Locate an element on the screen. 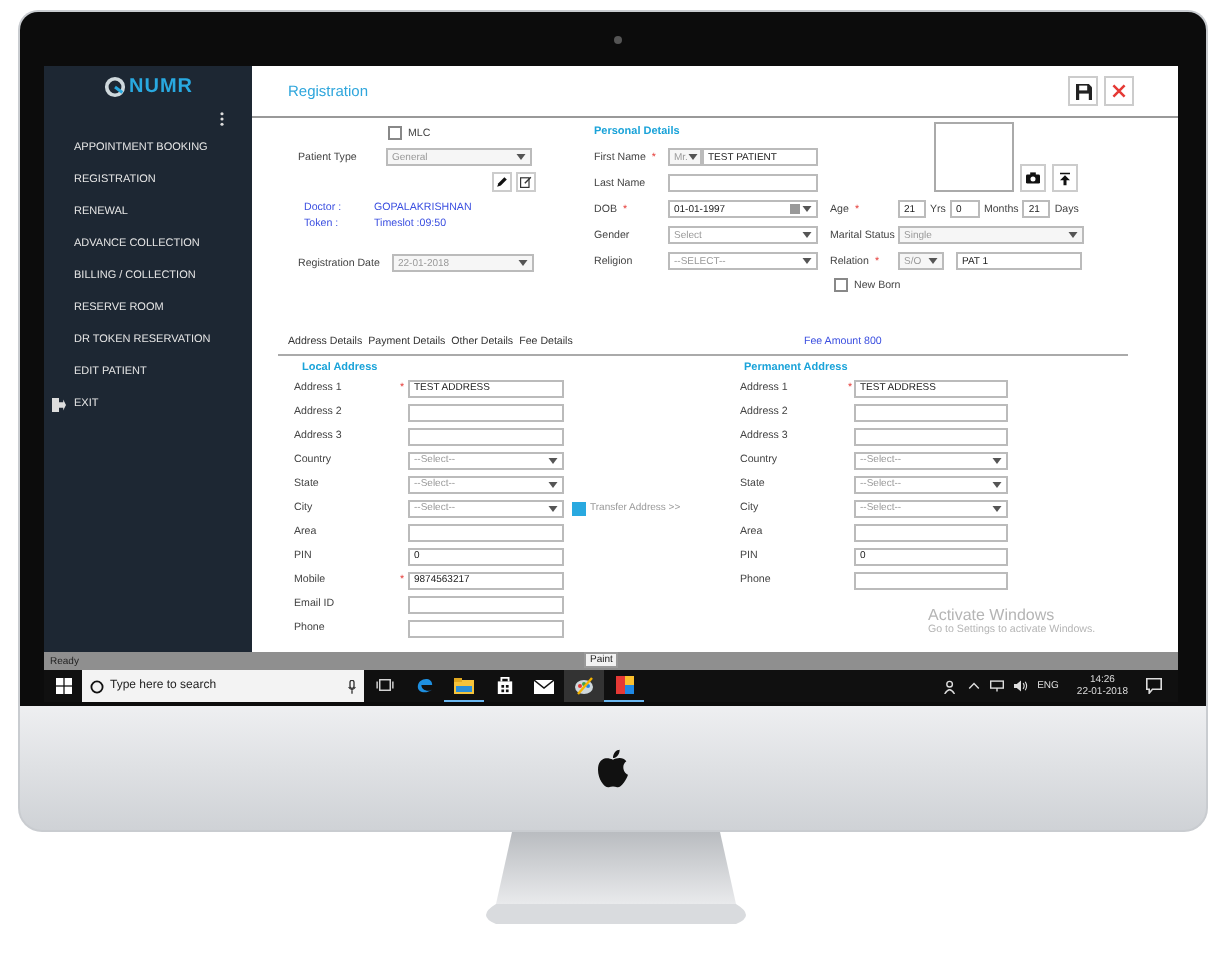 Image resolution: width=1226 pixels, height=960 pixels. camera-icon is located at coordinates (1033, 178).